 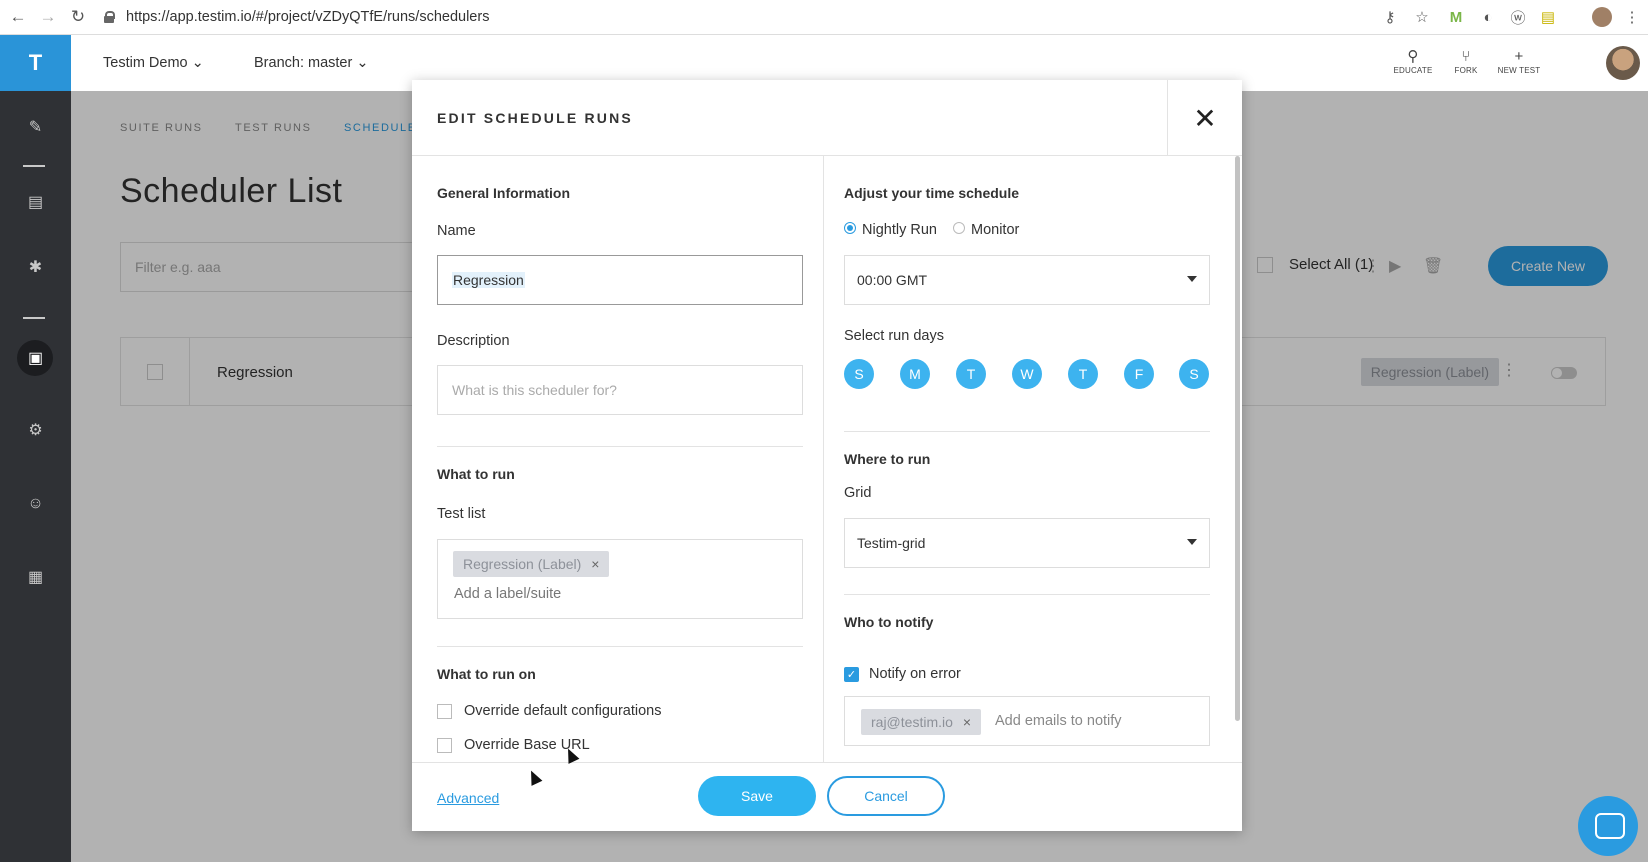 I want to click on extension-bars-icon: ▤, so click(x=1548, y=17).